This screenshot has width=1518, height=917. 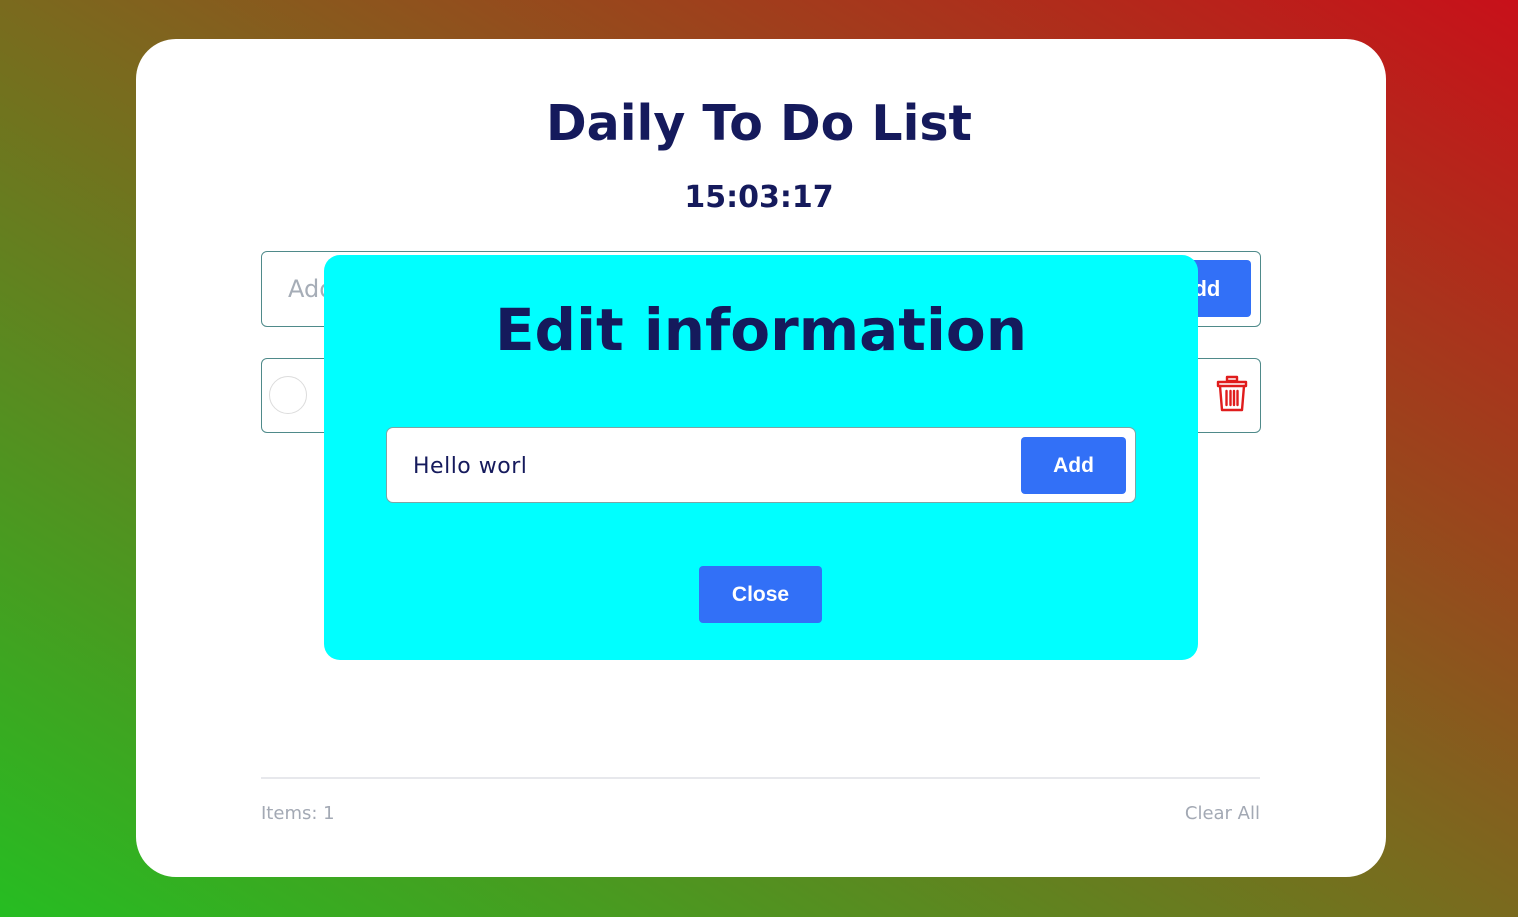 What do you see at coordinates (288, 395) in the screenshot?
I see `circle-check-icon` at bounding box center [288, 395].